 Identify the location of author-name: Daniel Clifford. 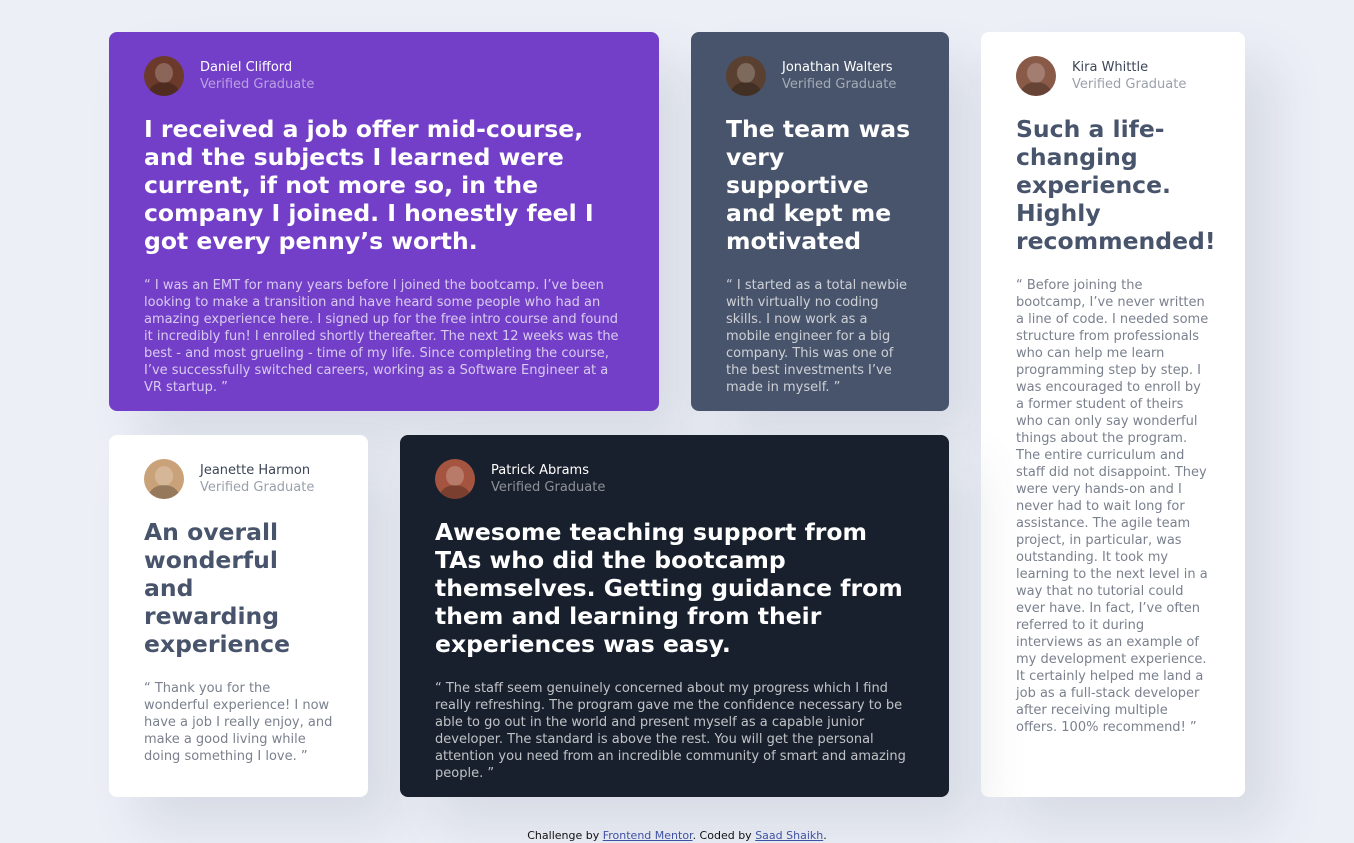
(246, 67).